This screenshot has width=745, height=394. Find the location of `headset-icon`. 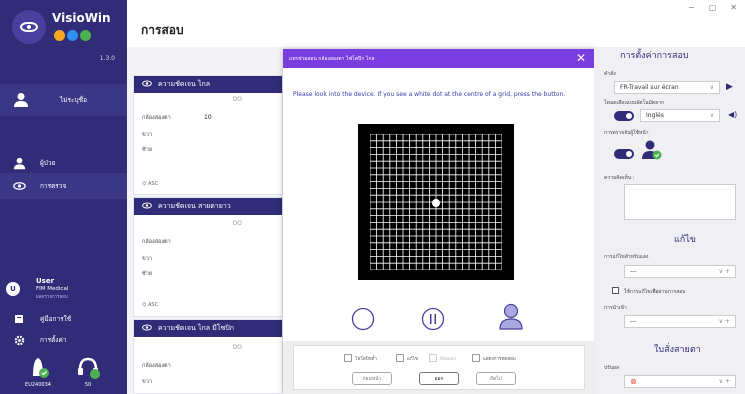

headset-icon is located at coordinates (88, 367).